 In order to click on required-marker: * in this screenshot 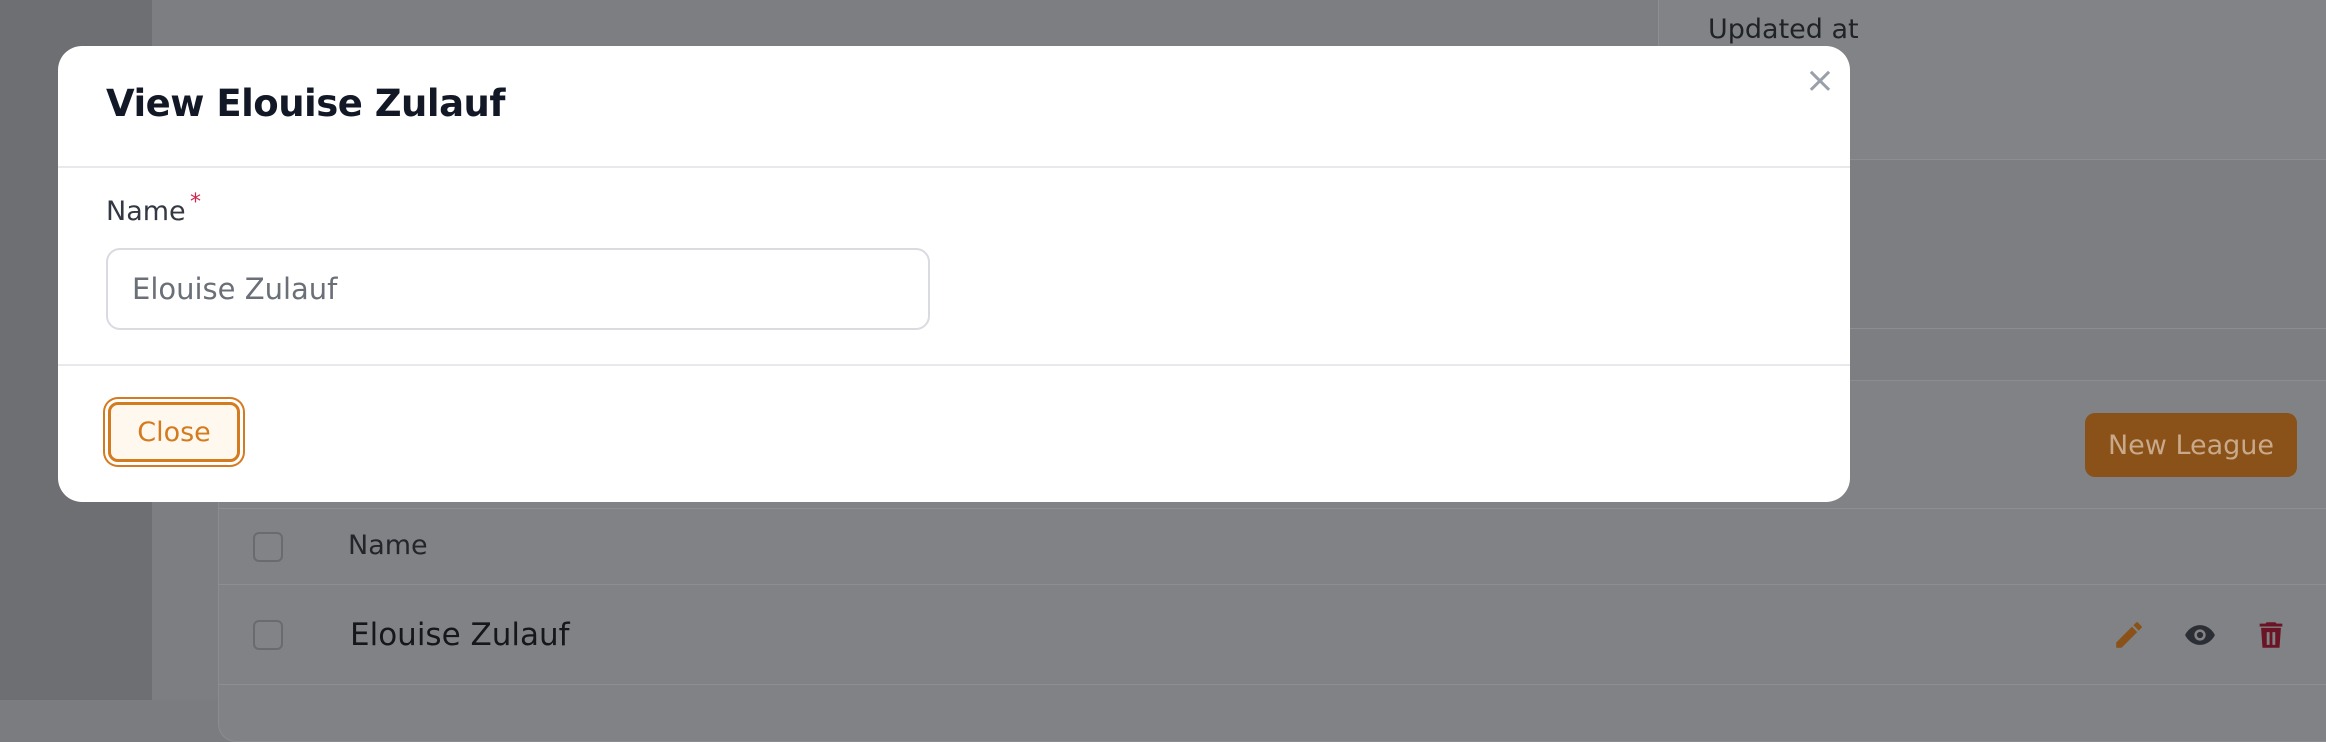, I will do `click(195, 202)`.